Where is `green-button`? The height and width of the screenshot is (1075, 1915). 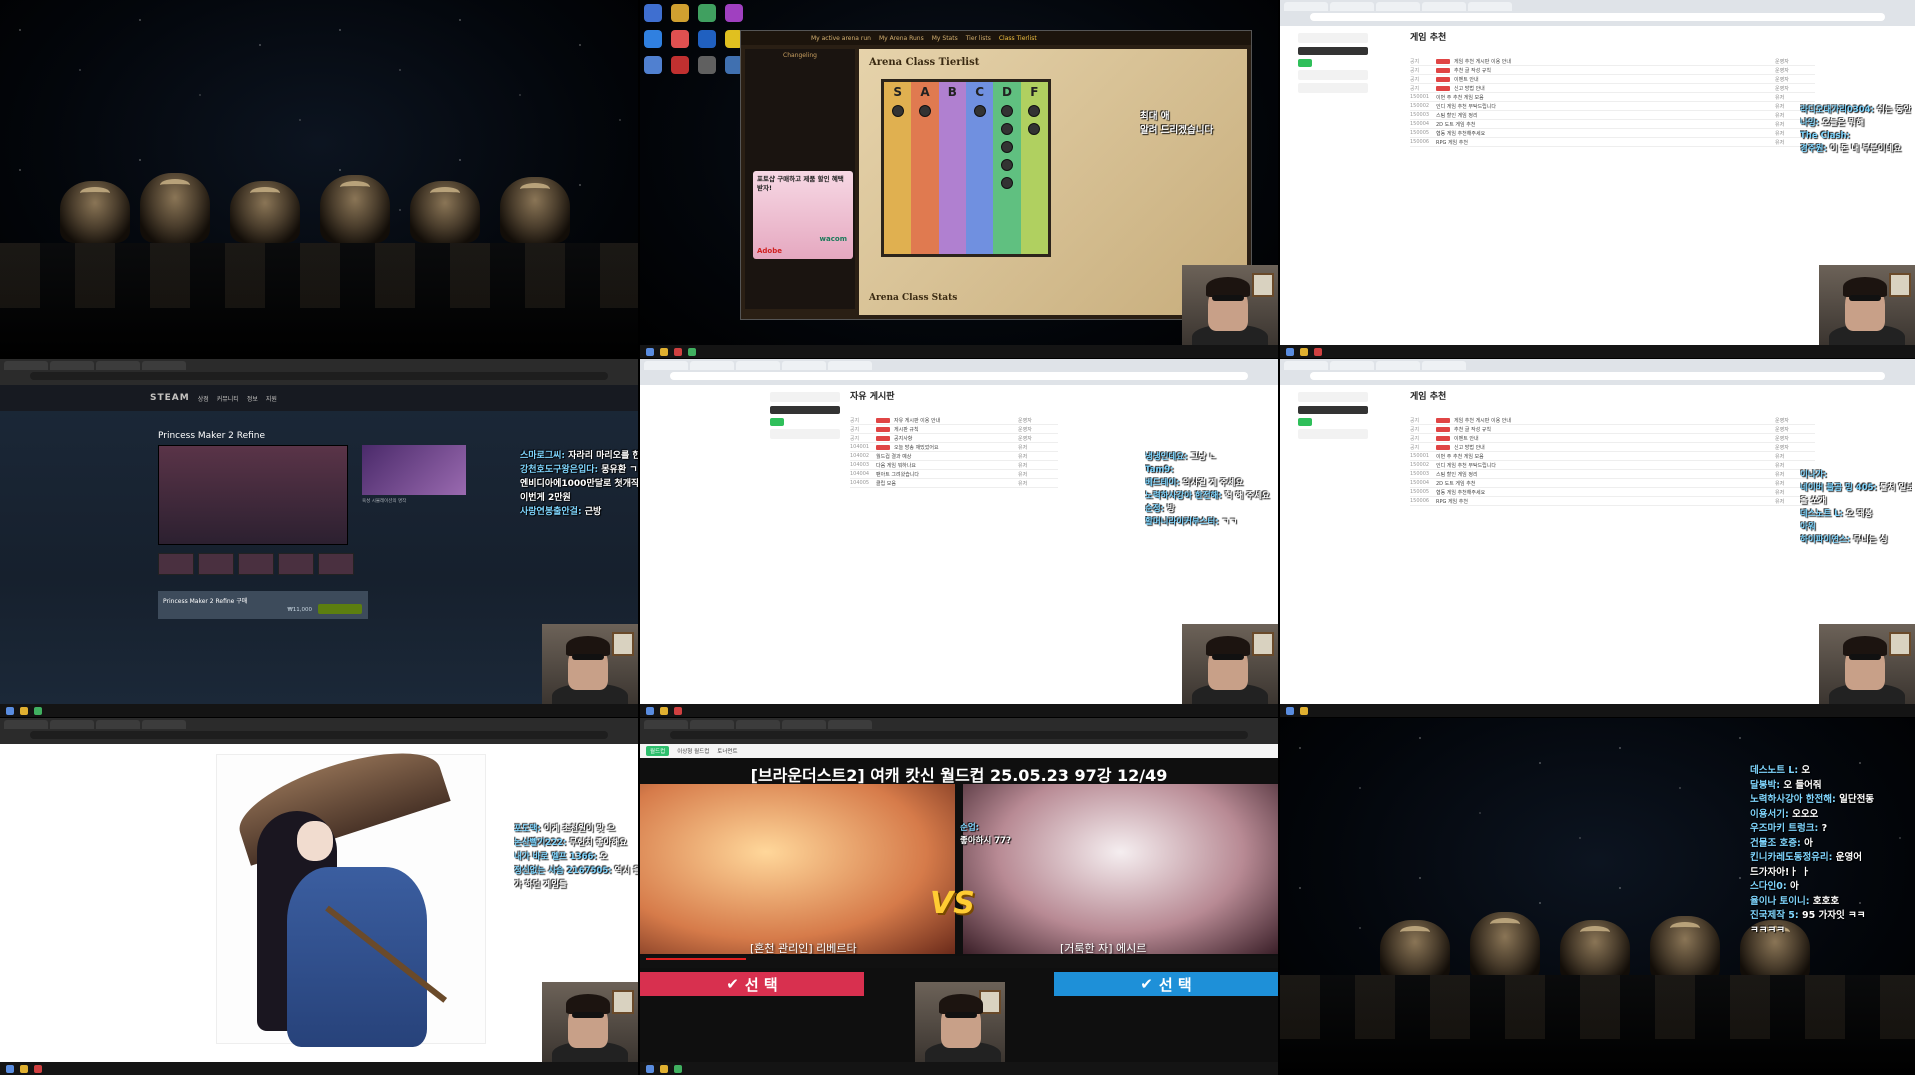 green-button is located at coordinates (777, 422).